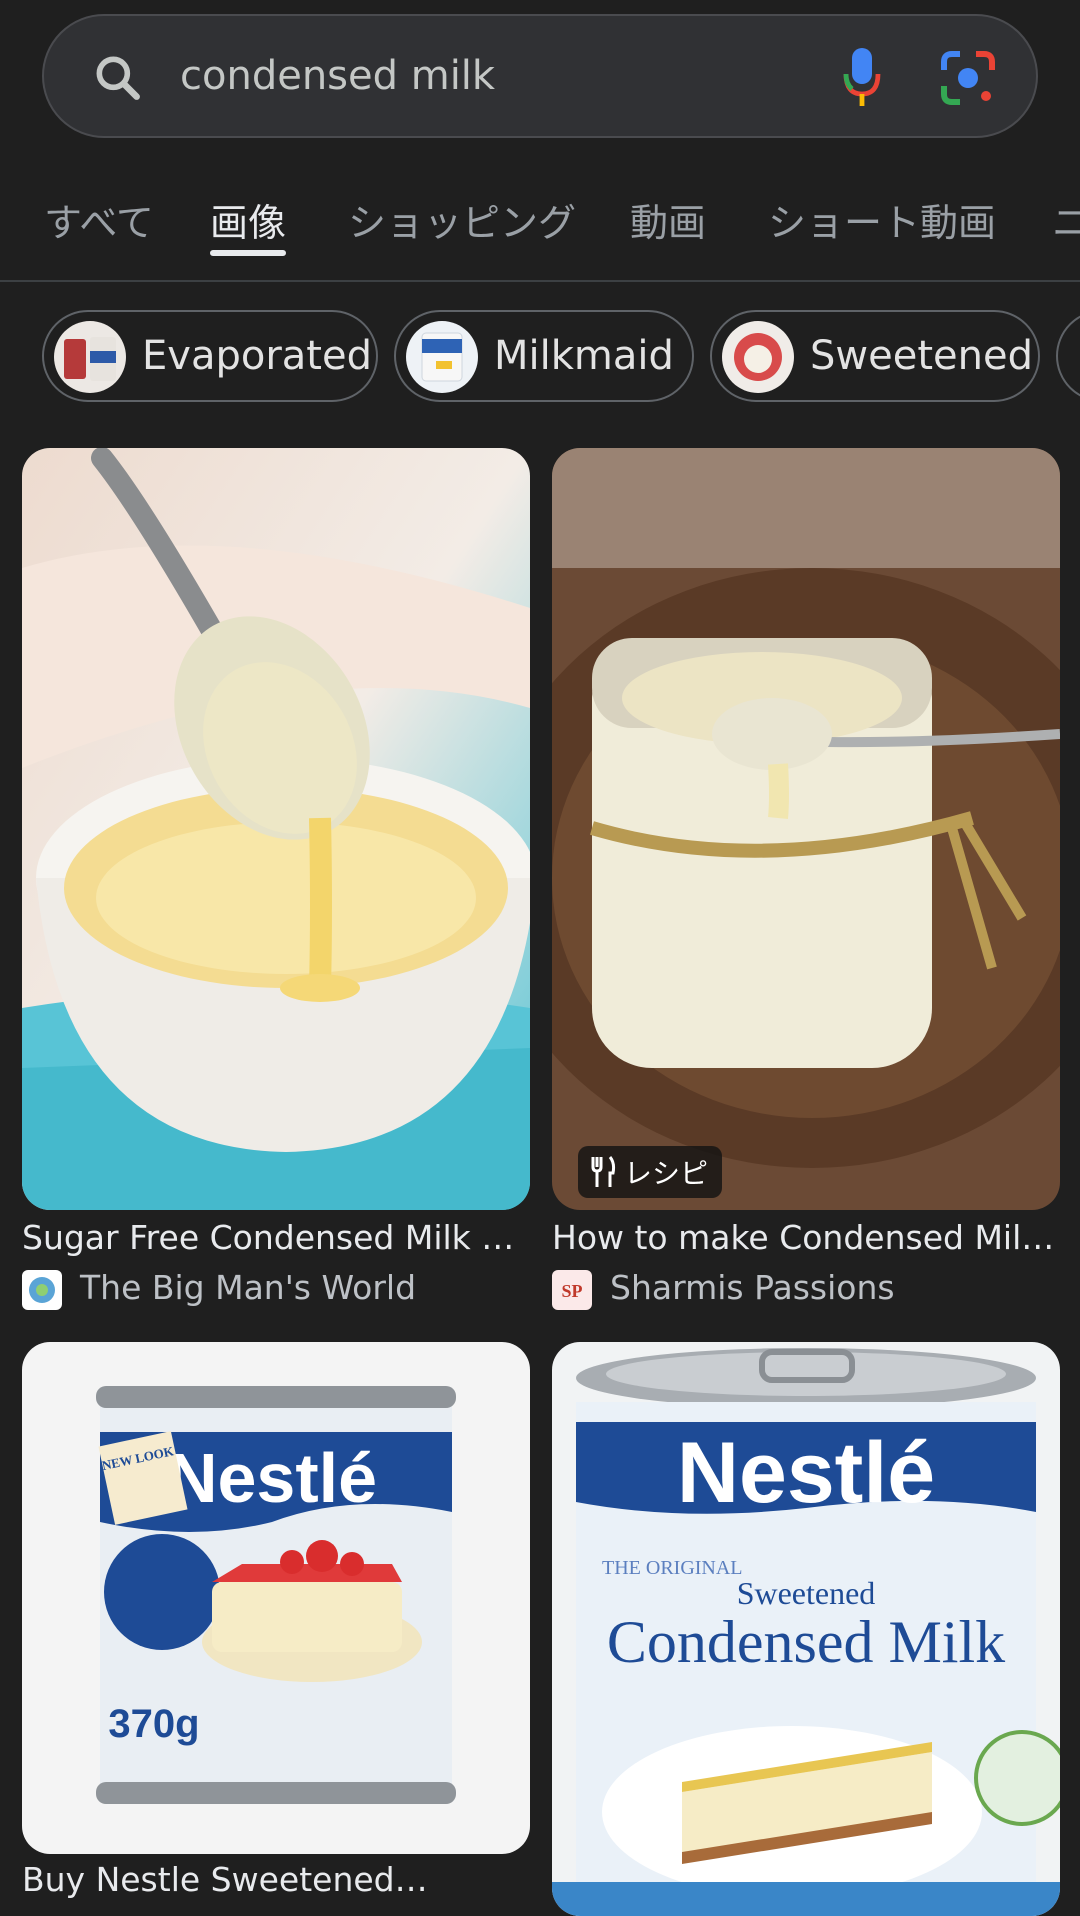 The width and height of the screenshot is (1080, 1916). What do you see at coordinates (99, 219) in the screenshot?
I see `tab-all: すべて` at bounding box center [99, 219].